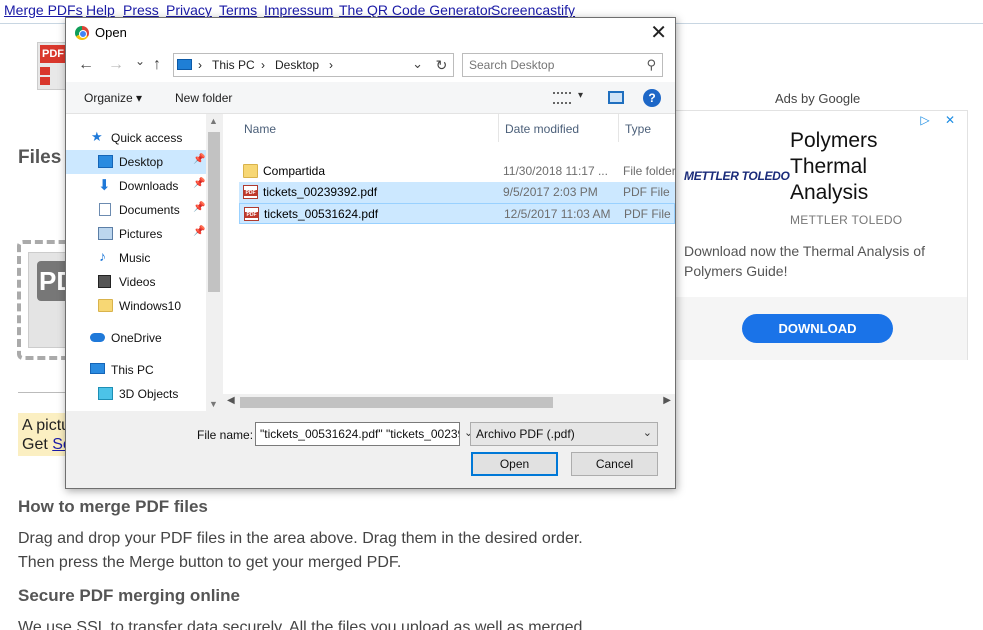 This screenshot has height=630, width=983. Describe the element at coordinates (557, 214) in the screenshot. I see `file-date: 12/5/2017 11:03 AM` at that location.